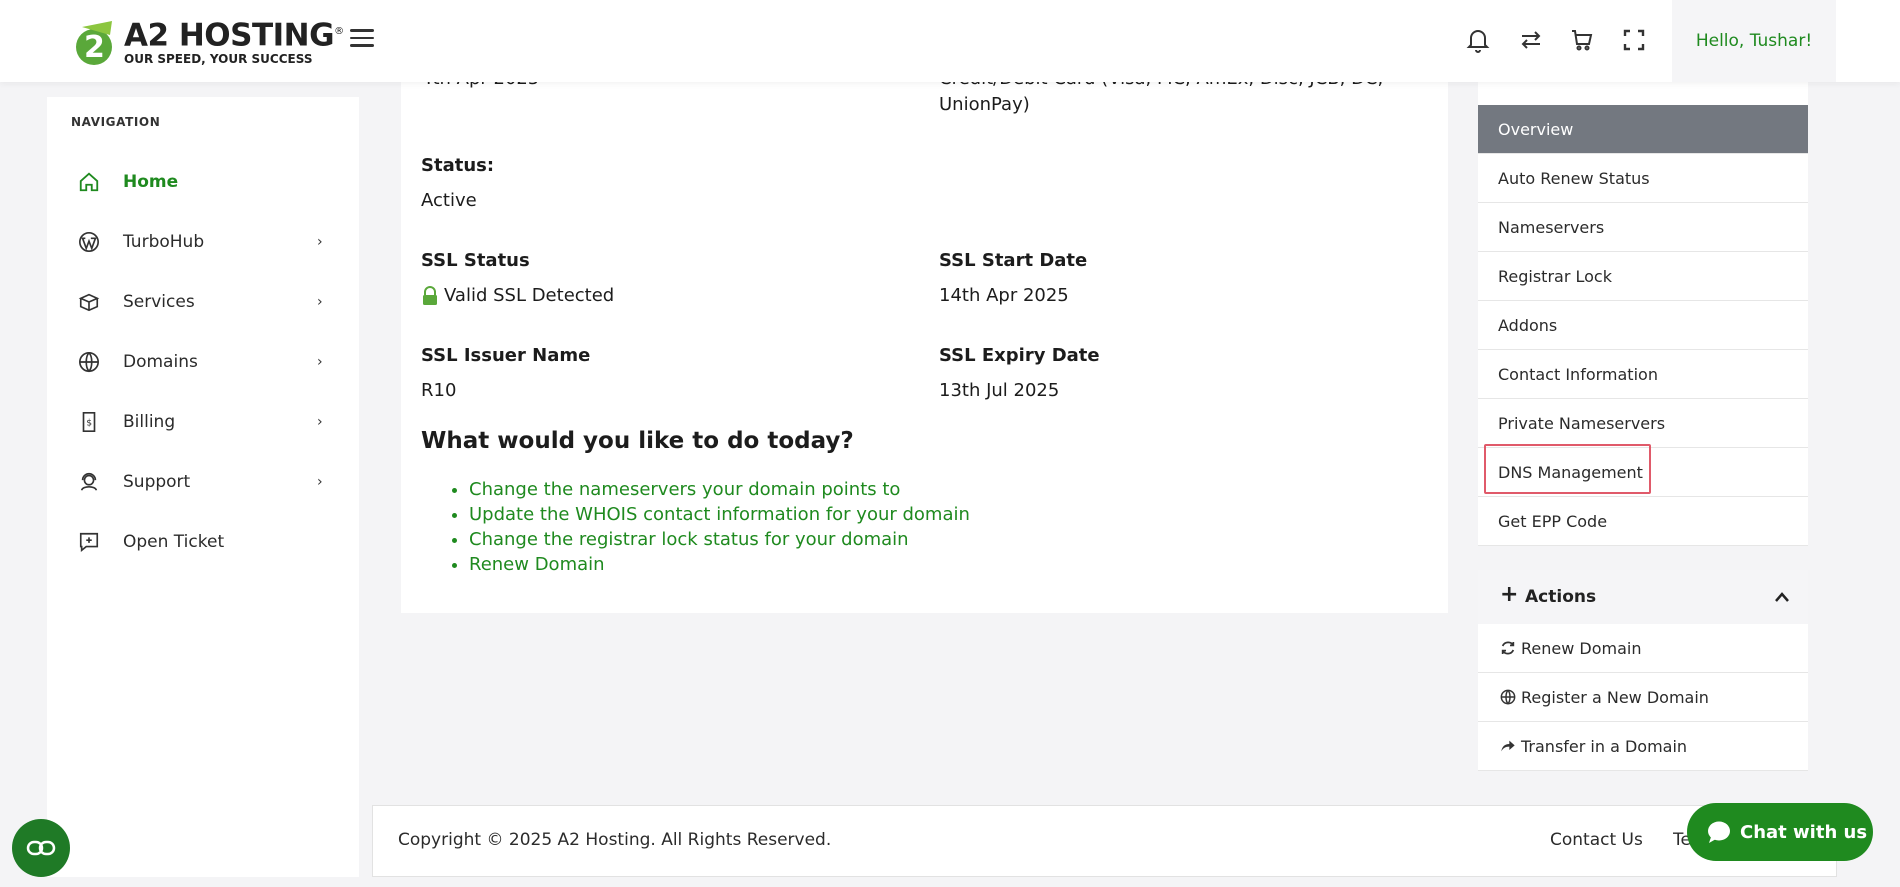 The image size is (1900, 887). Describe the element at coordinates (1013, 260) in the screenshot. I see `ssl-start-label: SSL Start Date` at that location.